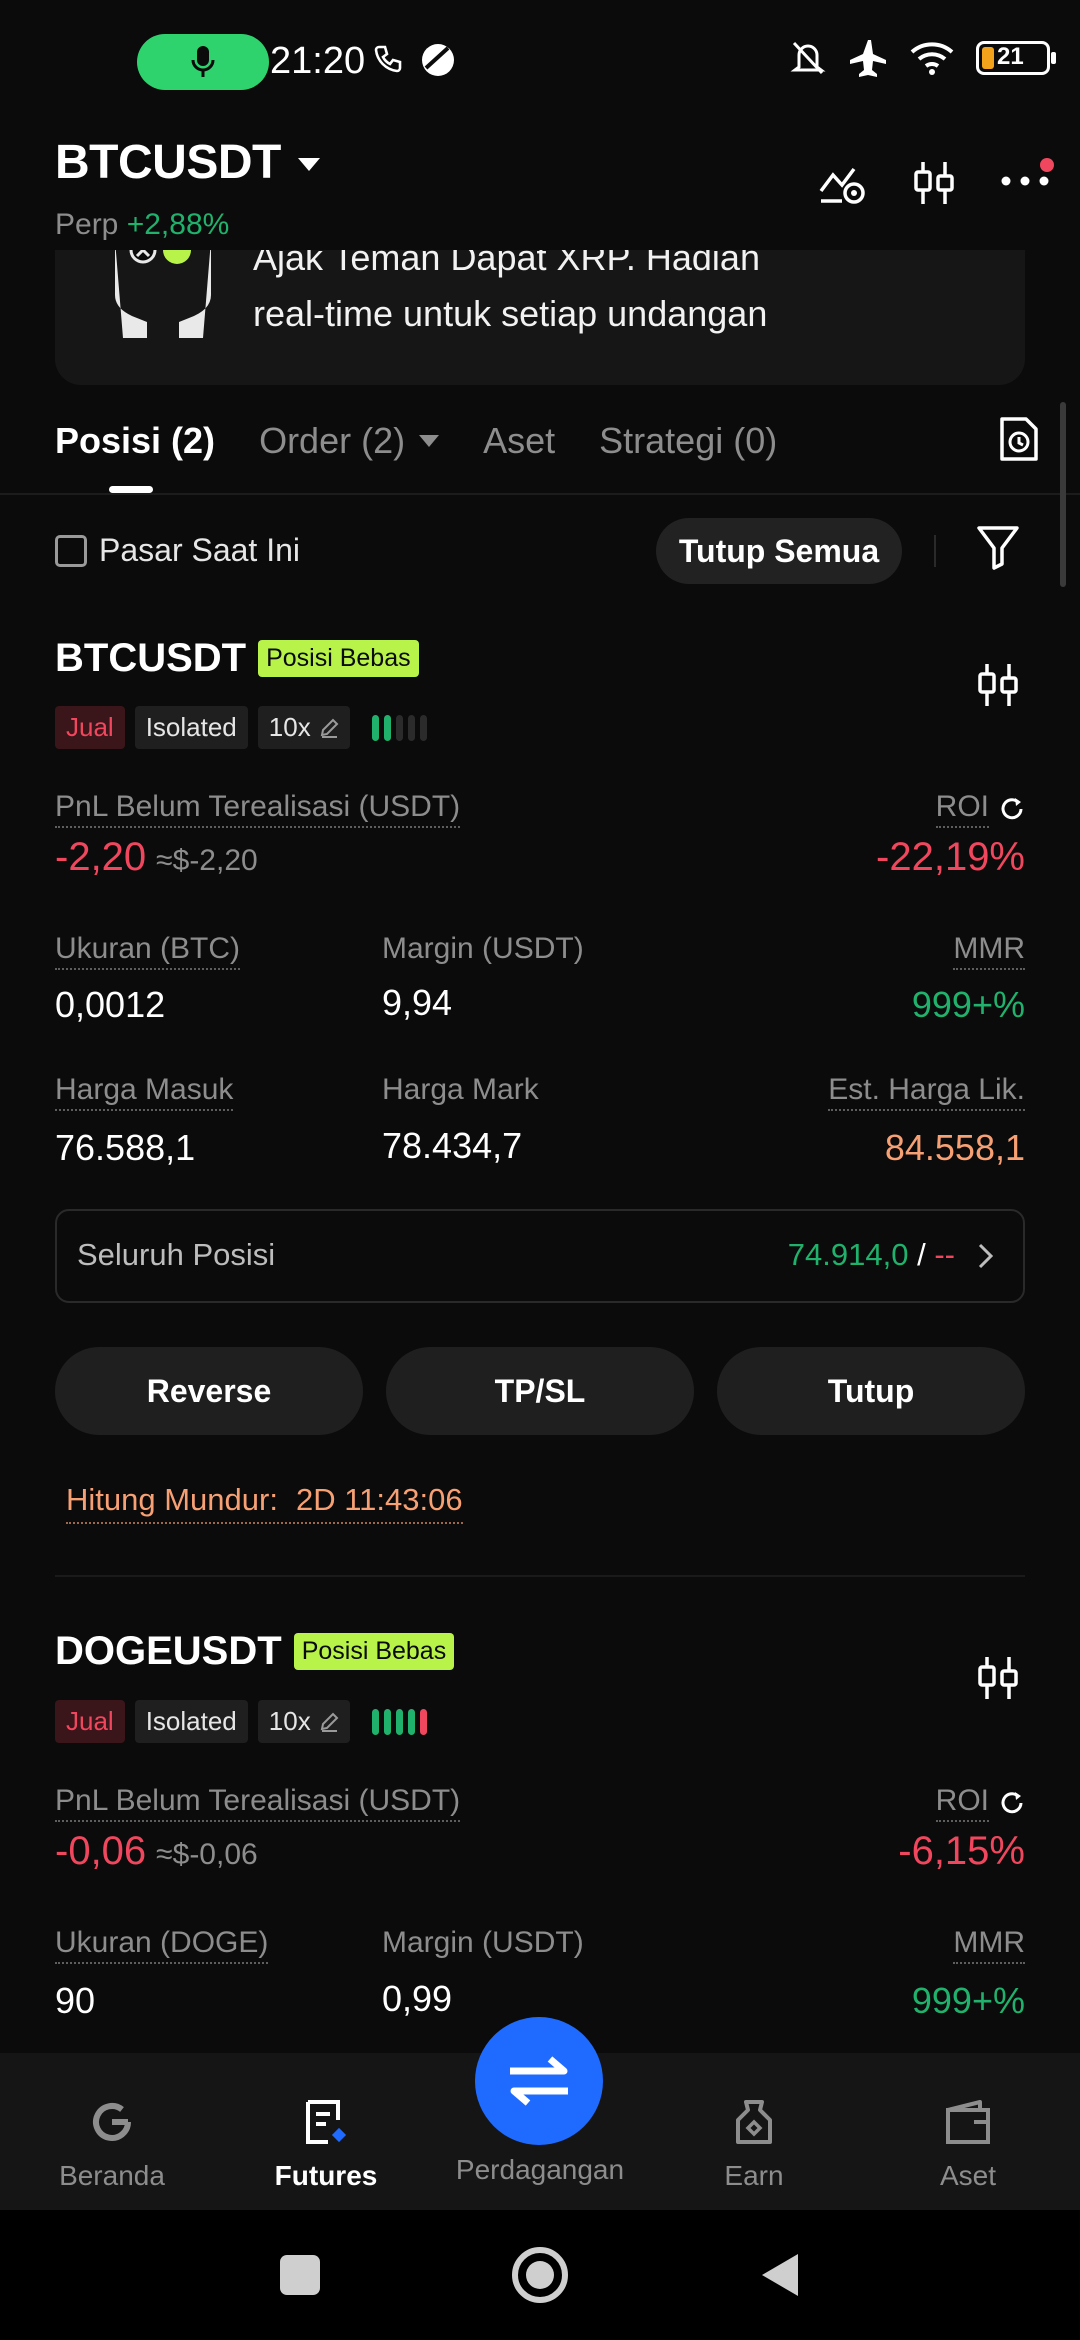 The image size is (1080, 2340). I want to click on position-symbol: BTCUSDT, so click(150, 658).